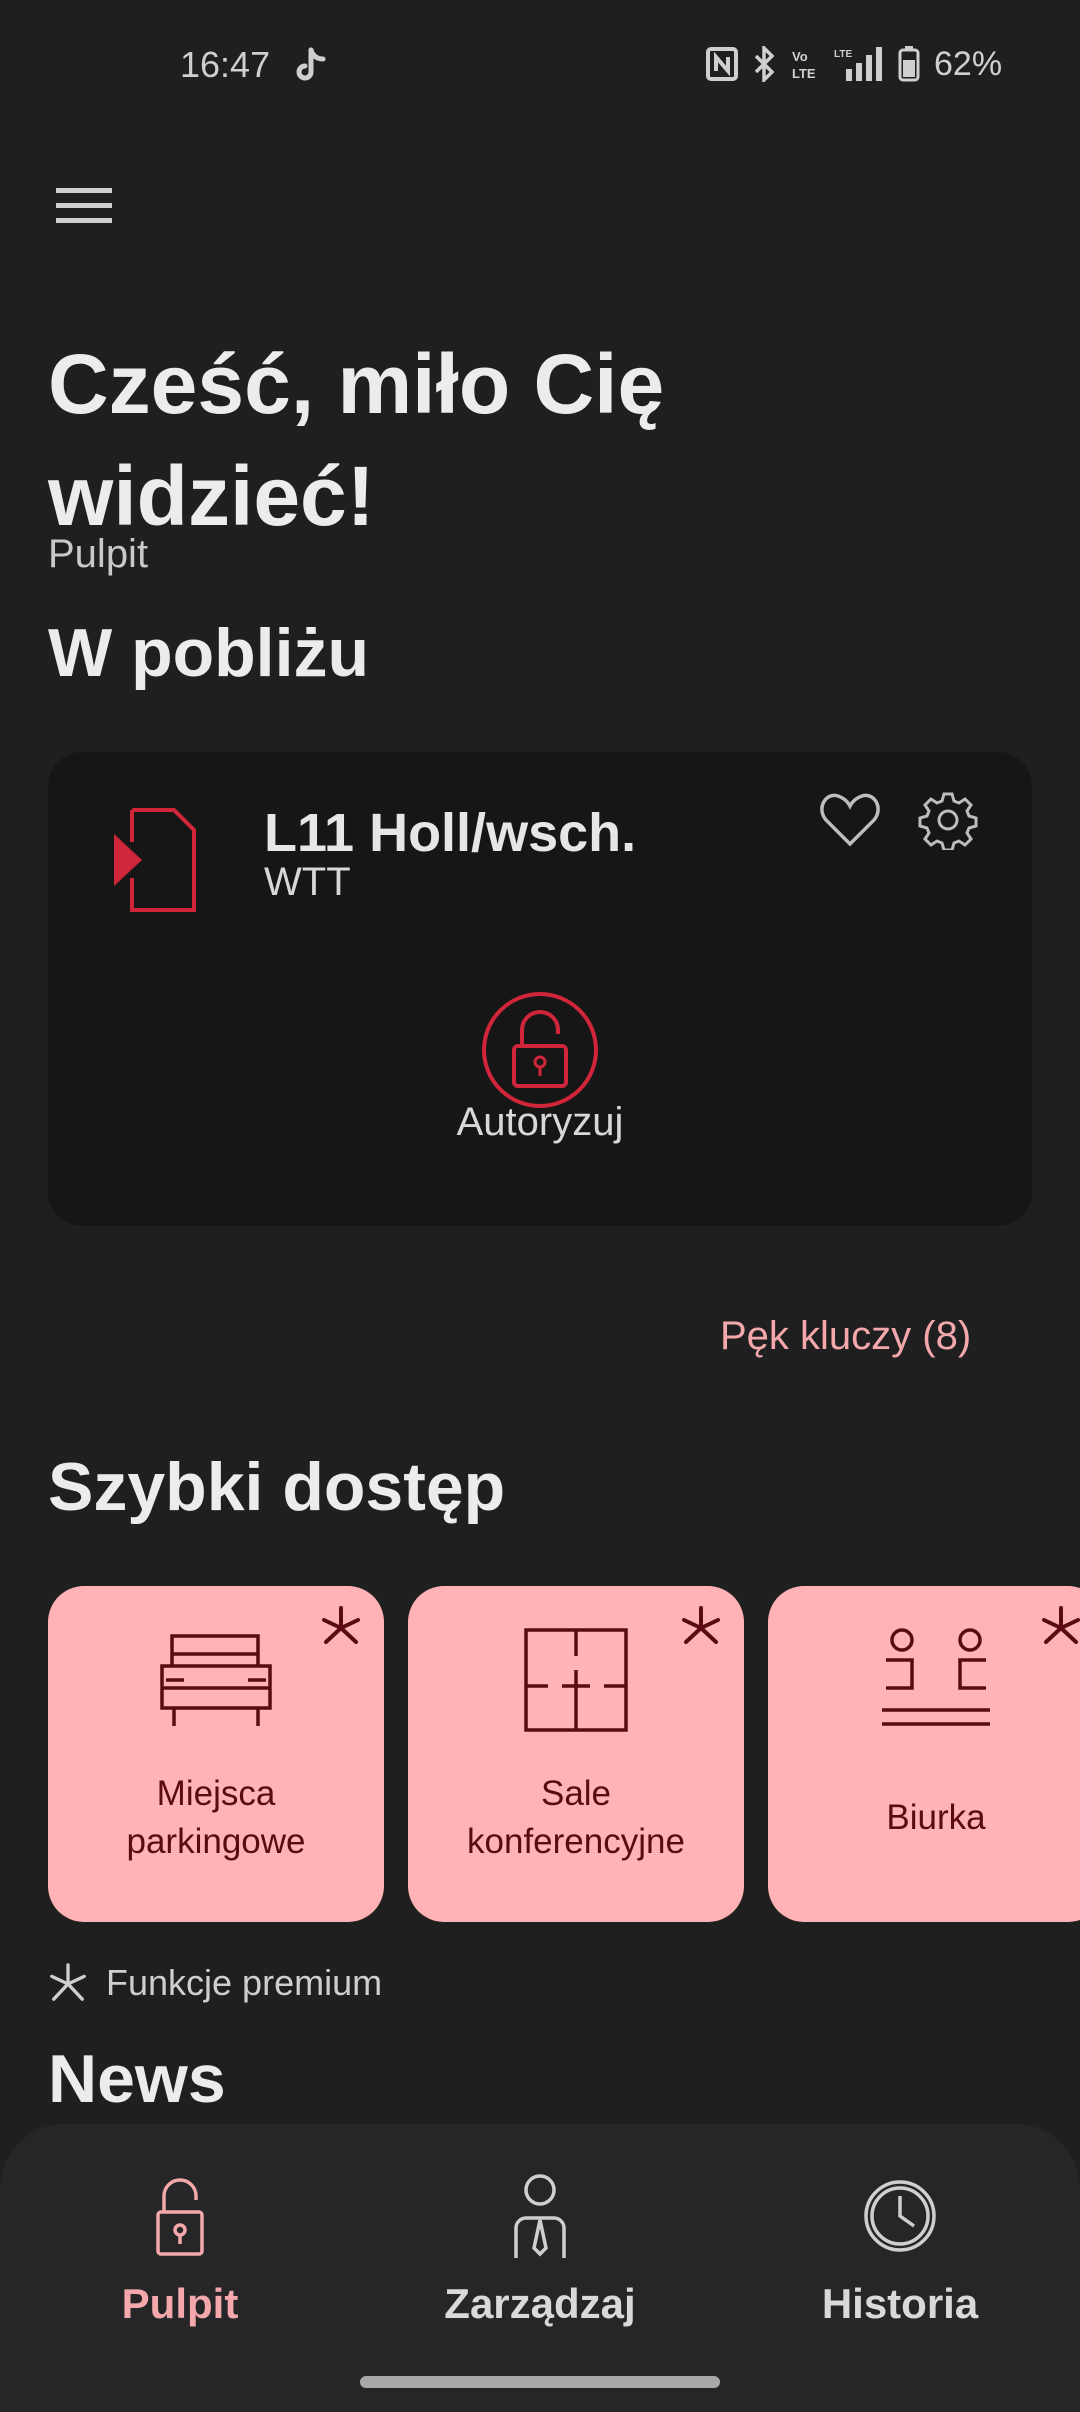  I want to click on news-section-title: News, so click(137, 2079).